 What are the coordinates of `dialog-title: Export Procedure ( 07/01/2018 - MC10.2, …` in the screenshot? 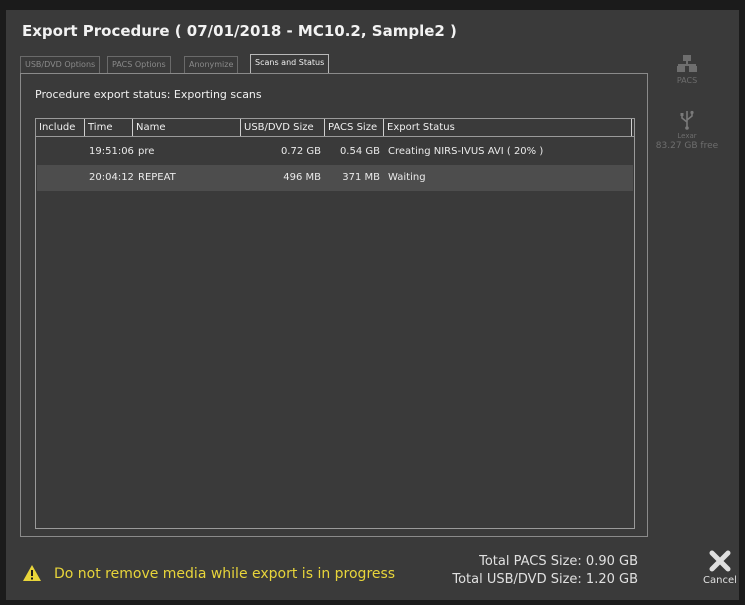 It's located at (239, 31).